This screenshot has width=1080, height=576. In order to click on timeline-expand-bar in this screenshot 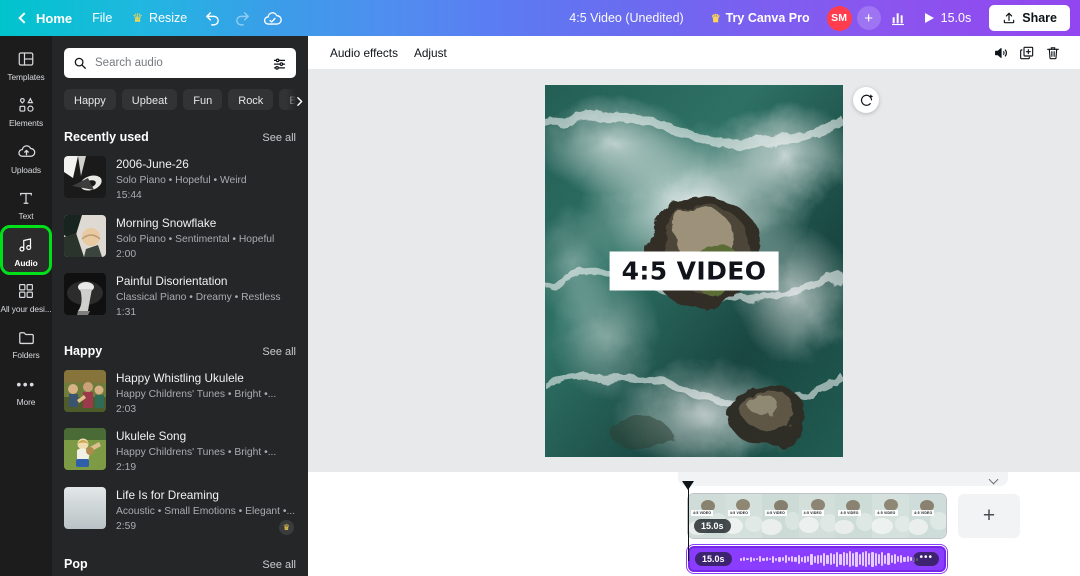, I will do `click(843, 479)`.